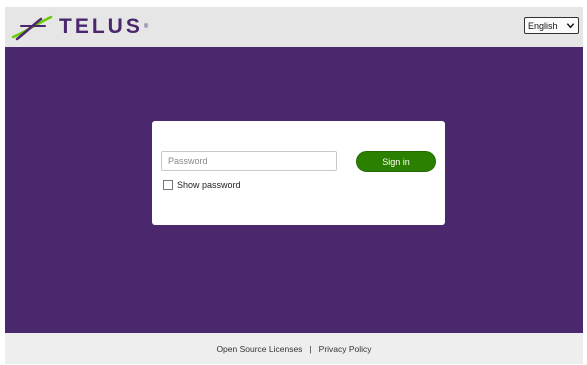 This screenshot has width=587, height=365. I want to click on trademark-symbol: ®, so click(146, 27).